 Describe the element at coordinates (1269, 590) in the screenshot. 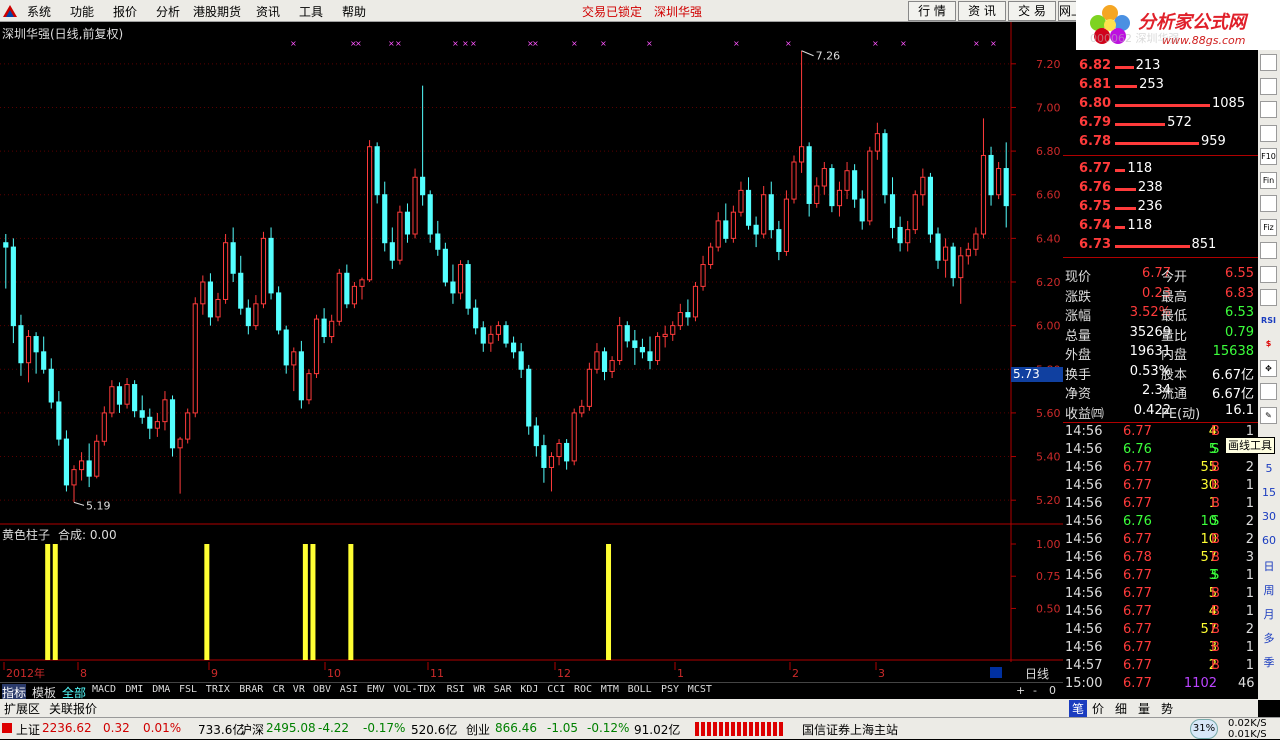

I see `period-button-6: 周` at that location.